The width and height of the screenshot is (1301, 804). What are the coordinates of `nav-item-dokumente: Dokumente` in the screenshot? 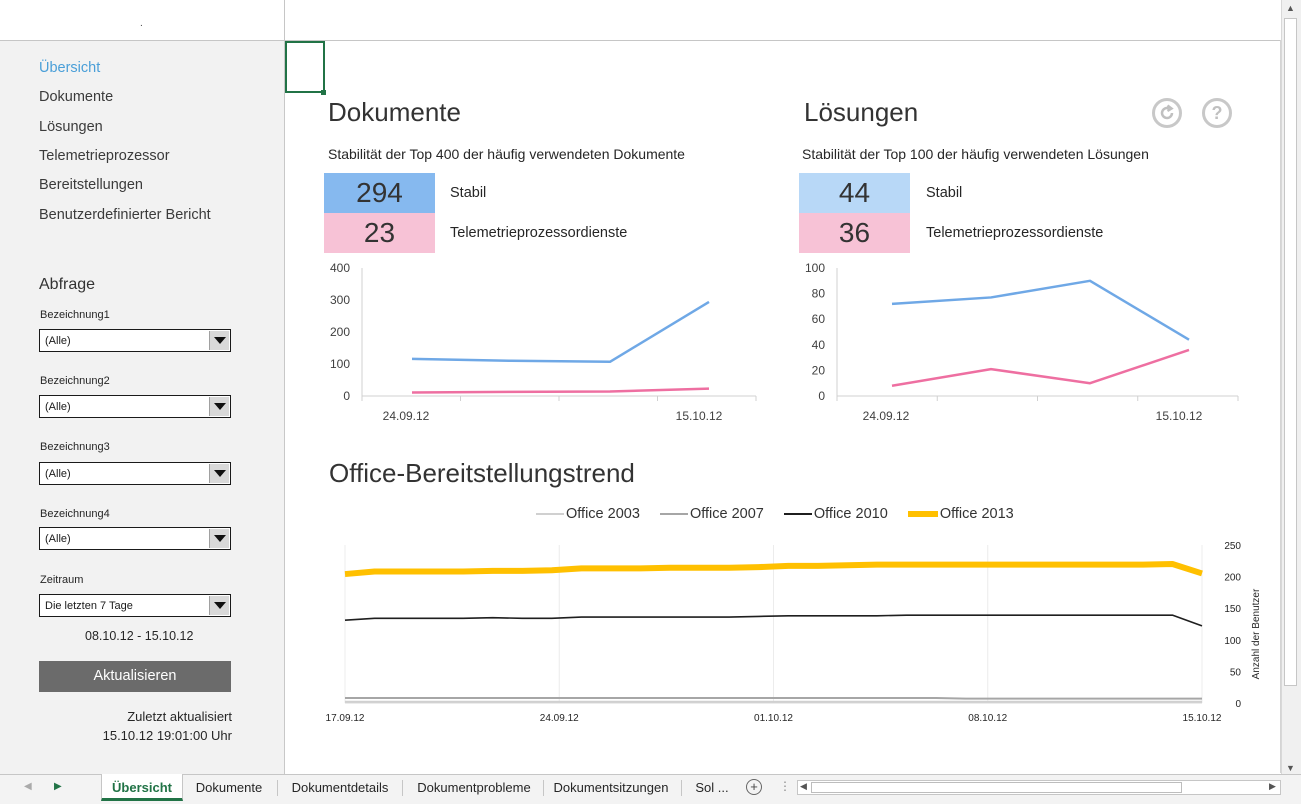 It's located at (76, 97).